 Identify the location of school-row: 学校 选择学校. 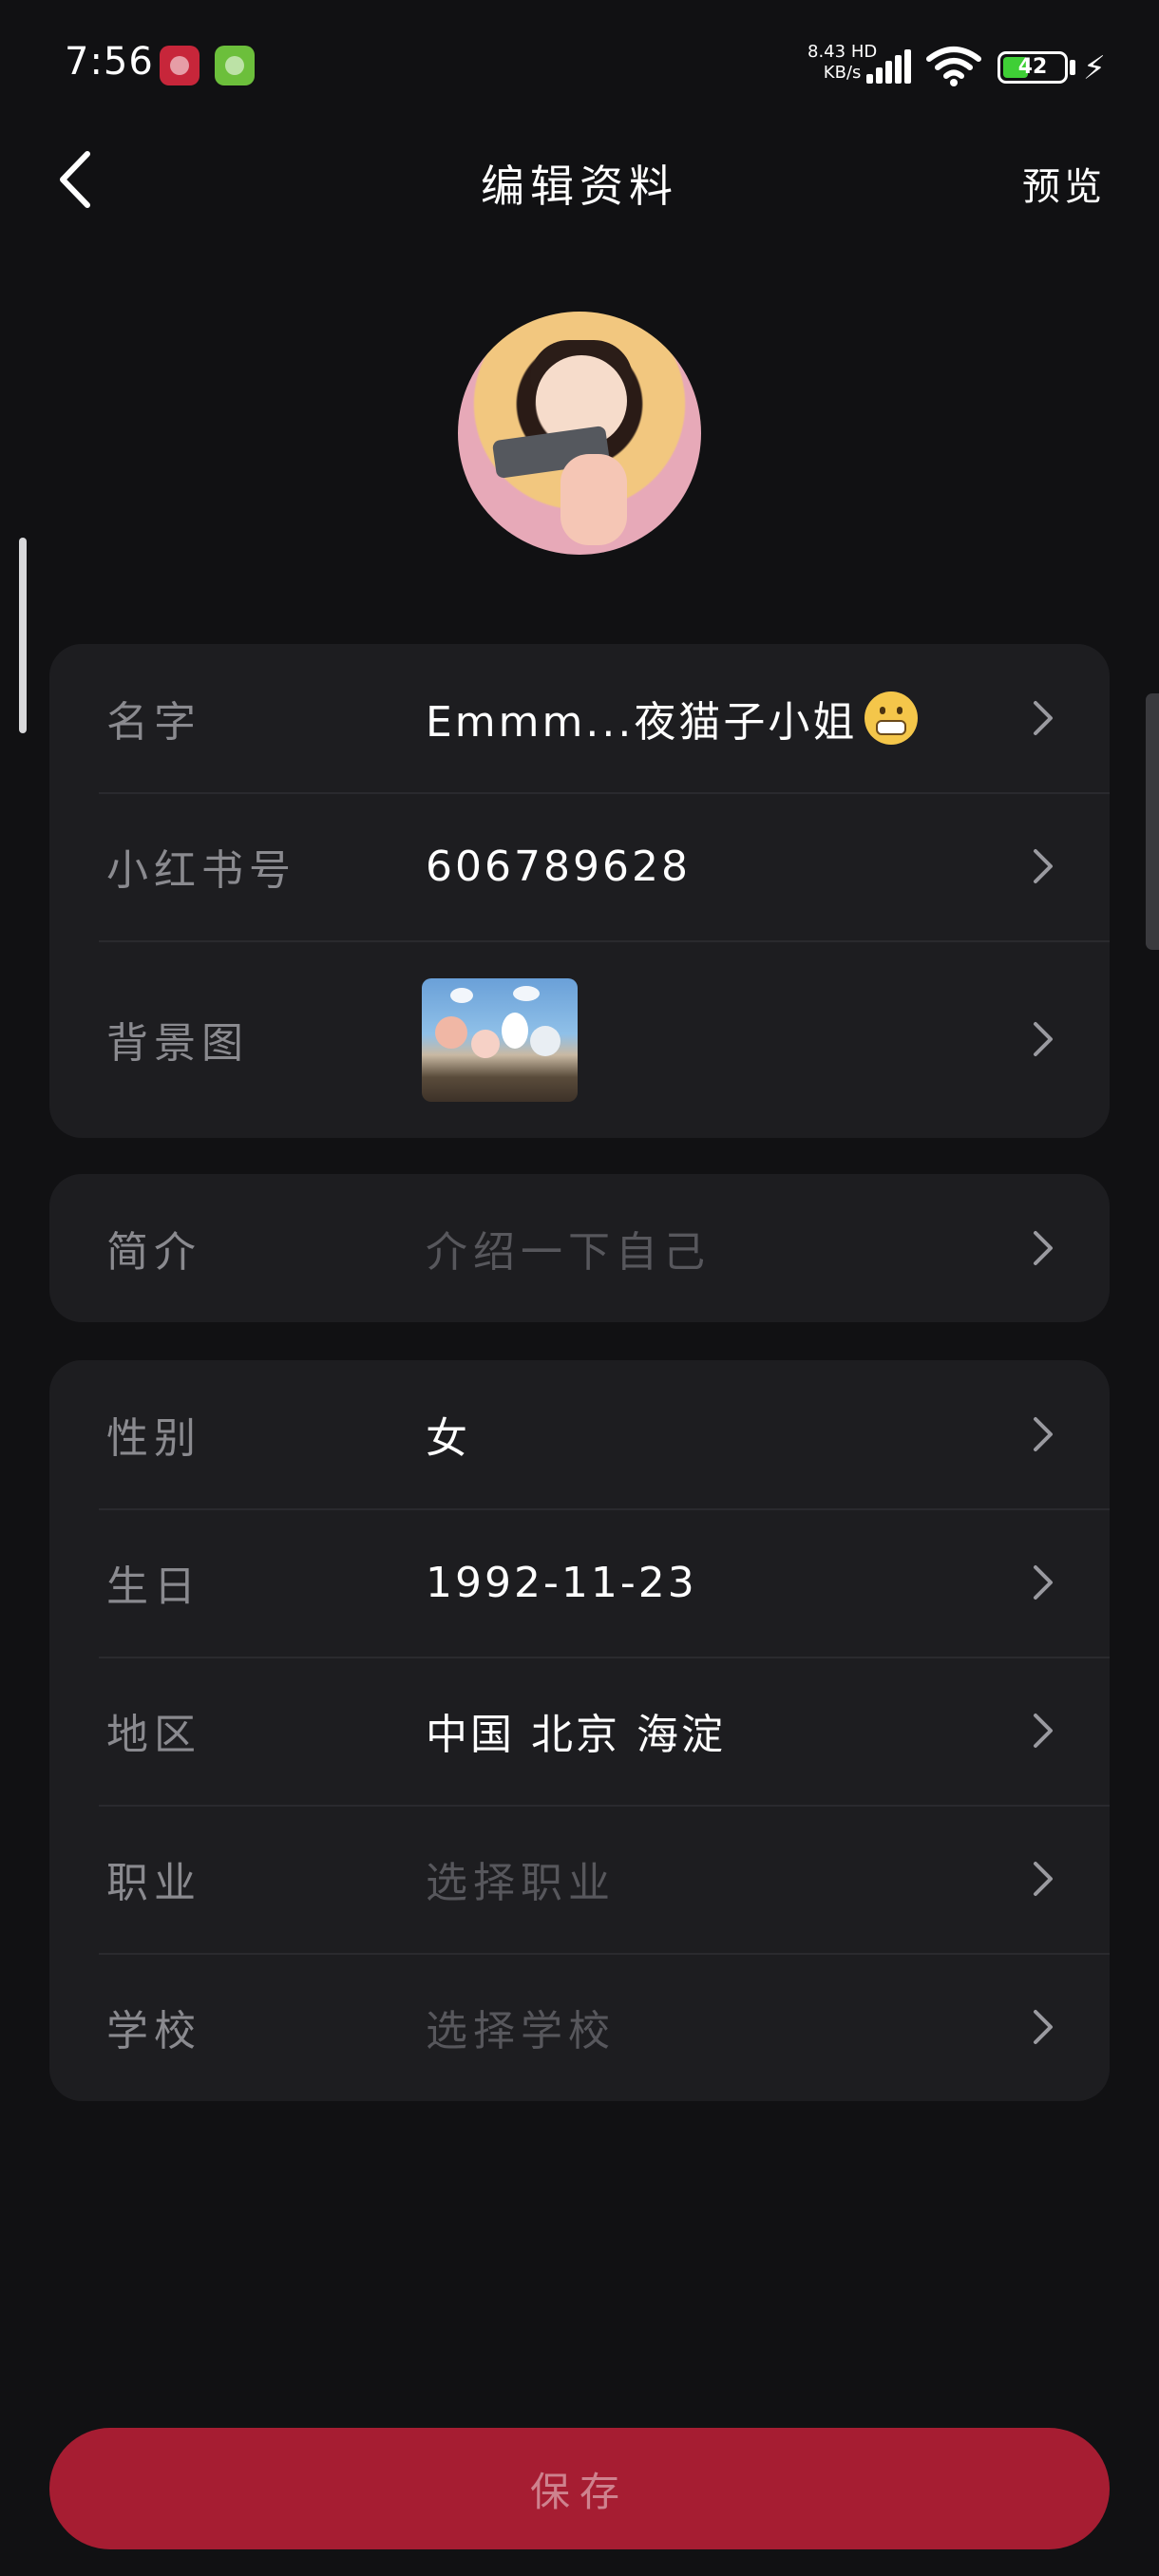
(579, 2027).